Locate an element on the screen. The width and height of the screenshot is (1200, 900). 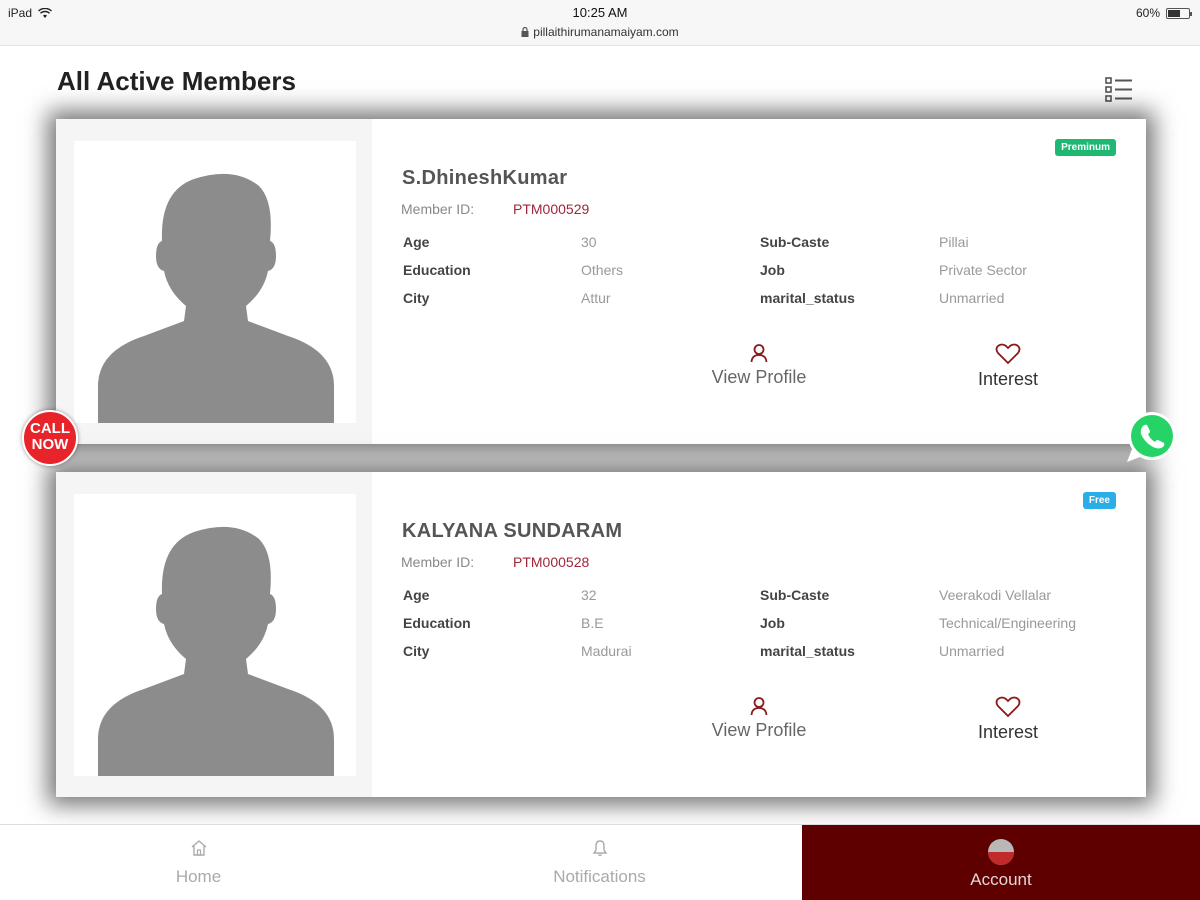
call-now-line1: CALL is located at coordinates (50, 428).